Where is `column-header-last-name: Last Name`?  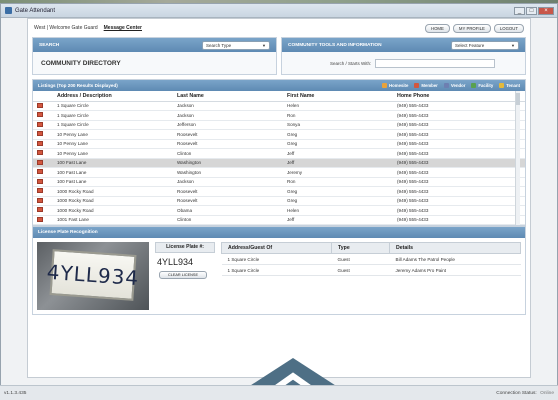 column-header-last-name: Last Name is located at coordinates (232, 96).